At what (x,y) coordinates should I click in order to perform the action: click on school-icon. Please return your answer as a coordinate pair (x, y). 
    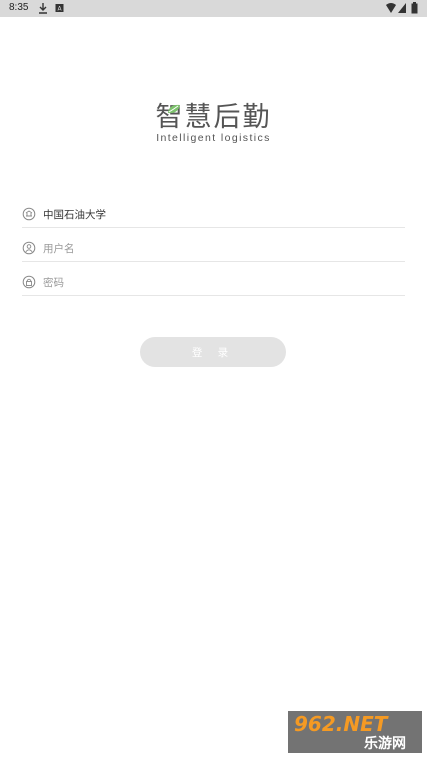
    Looking at the image, I should click on (29, 214).